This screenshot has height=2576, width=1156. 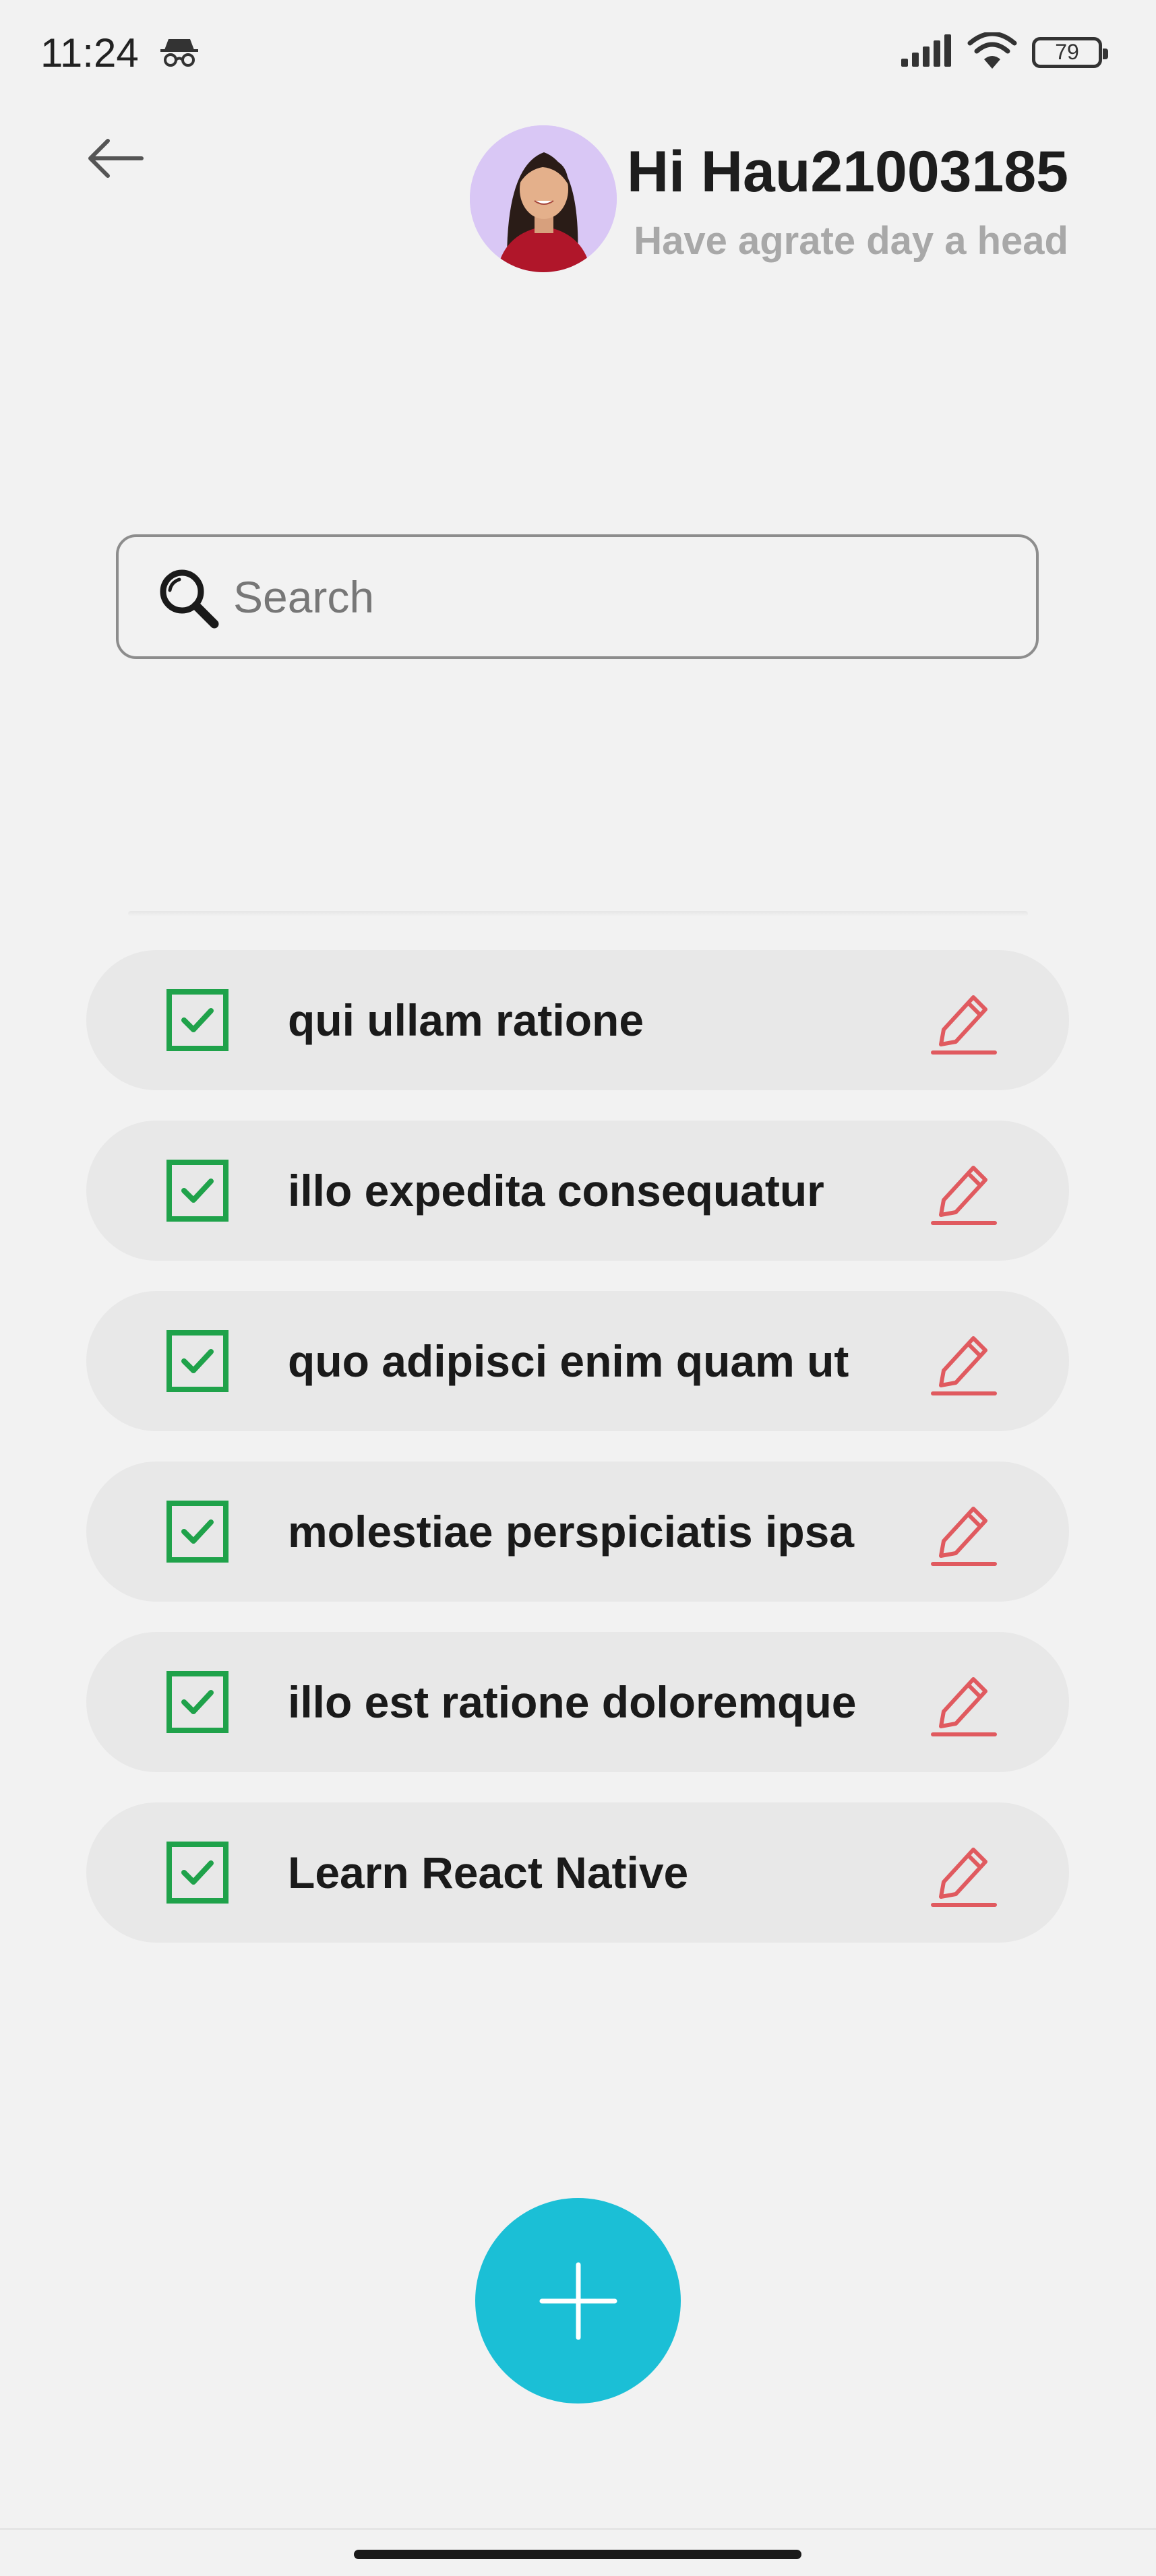 I want to click on list-item: quo adipisci enim quam ut, so click(x=577, y=1361).